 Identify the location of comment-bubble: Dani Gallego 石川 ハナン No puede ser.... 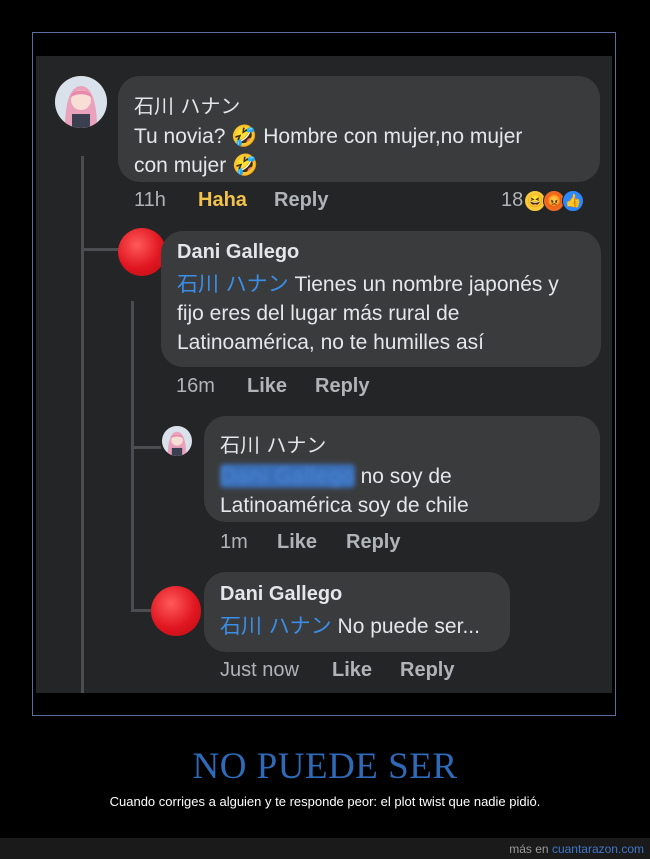
(357, 612).